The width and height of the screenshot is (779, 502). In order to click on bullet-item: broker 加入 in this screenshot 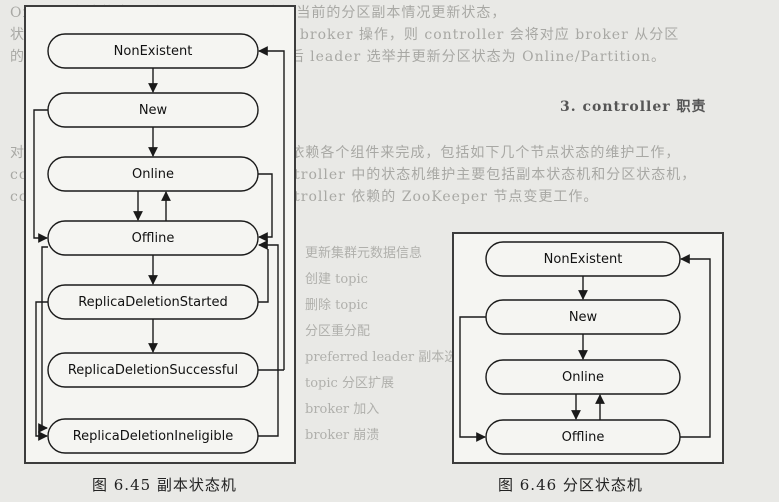, I will do `click(342, 409)`.